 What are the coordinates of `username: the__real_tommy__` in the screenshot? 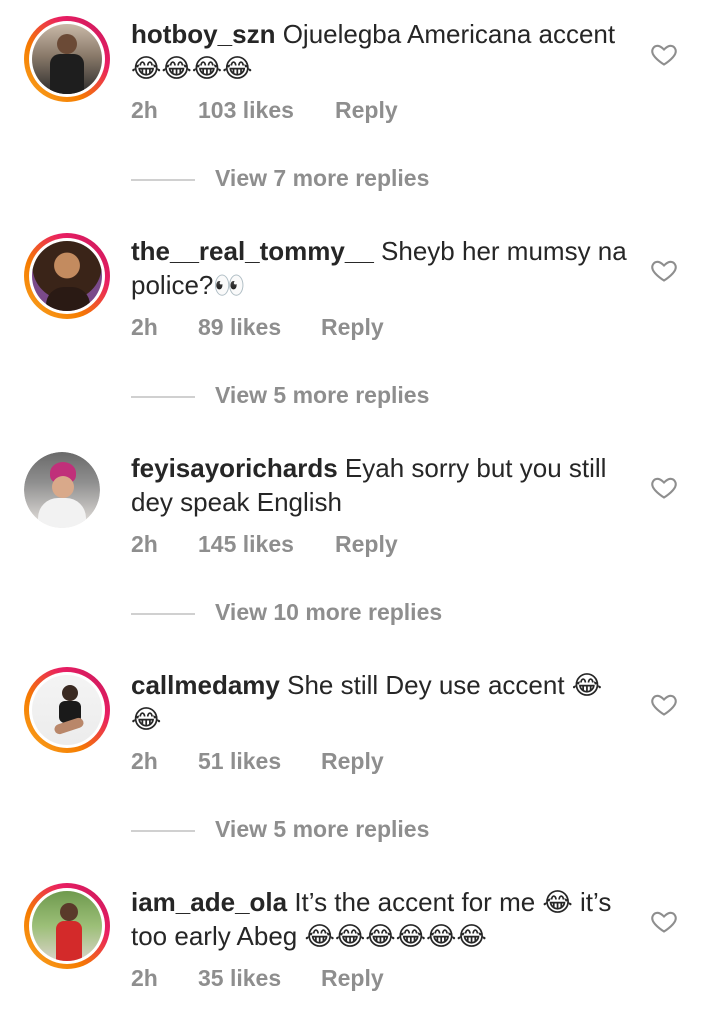 It's located at (252, 251).